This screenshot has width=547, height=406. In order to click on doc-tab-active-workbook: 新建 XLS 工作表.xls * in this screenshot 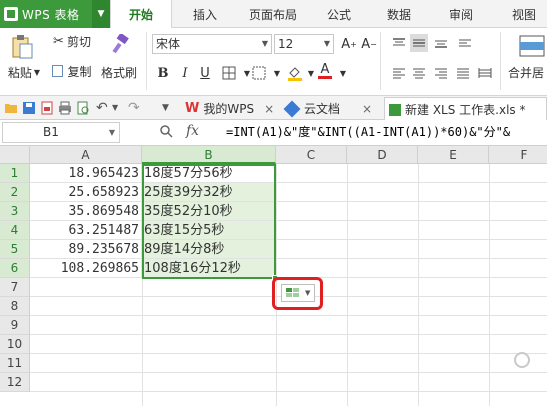, I will do `click(465, 109)`.